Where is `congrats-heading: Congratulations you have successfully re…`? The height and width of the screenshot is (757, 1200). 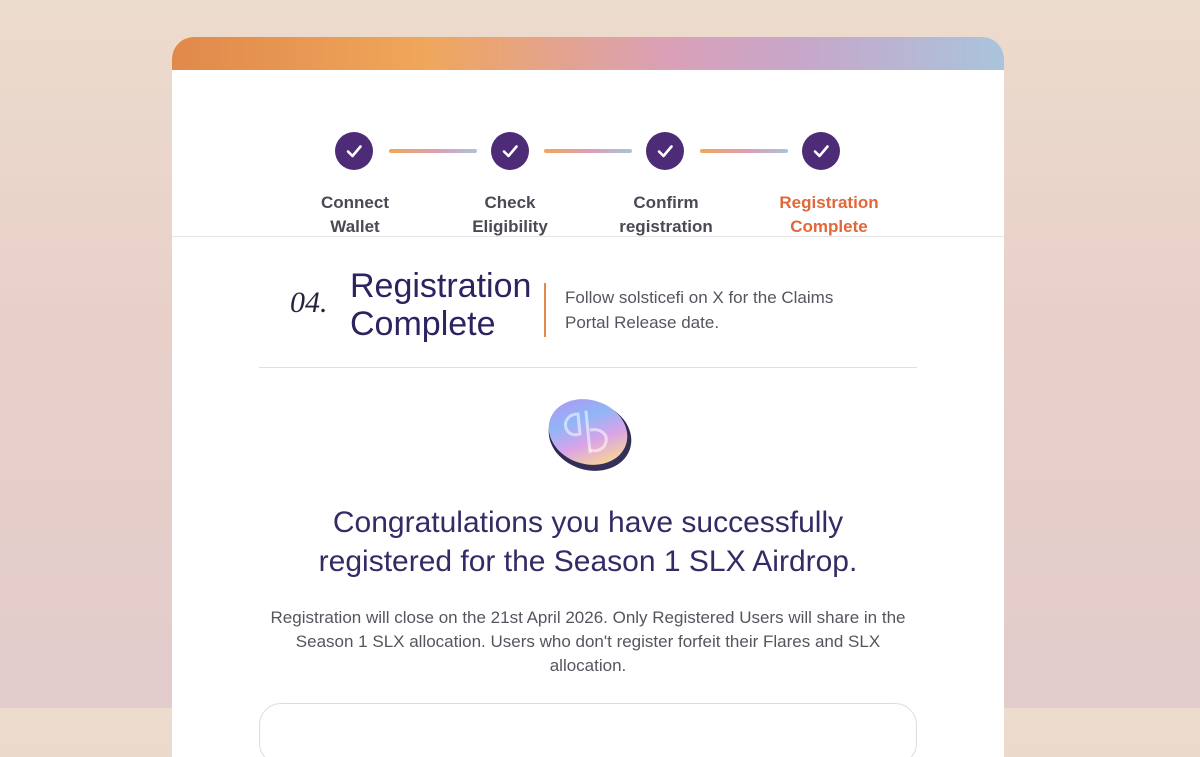
congrats-heading: Congratulations you have successfully re… is located at coordinates (588, 542).